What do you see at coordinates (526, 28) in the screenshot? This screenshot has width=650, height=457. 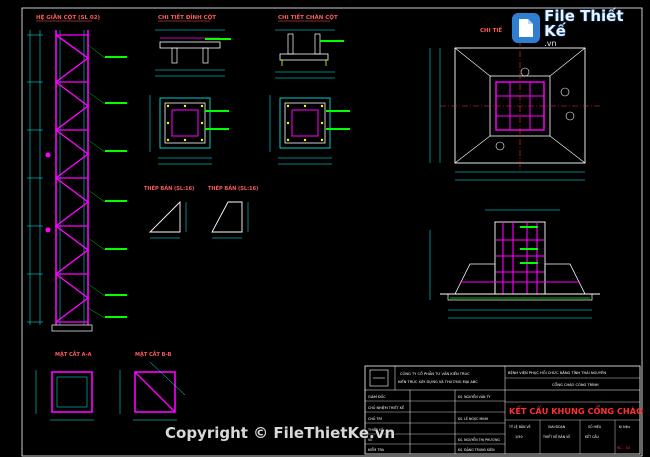 I see `file-icon` at bounding box center [526, 28].